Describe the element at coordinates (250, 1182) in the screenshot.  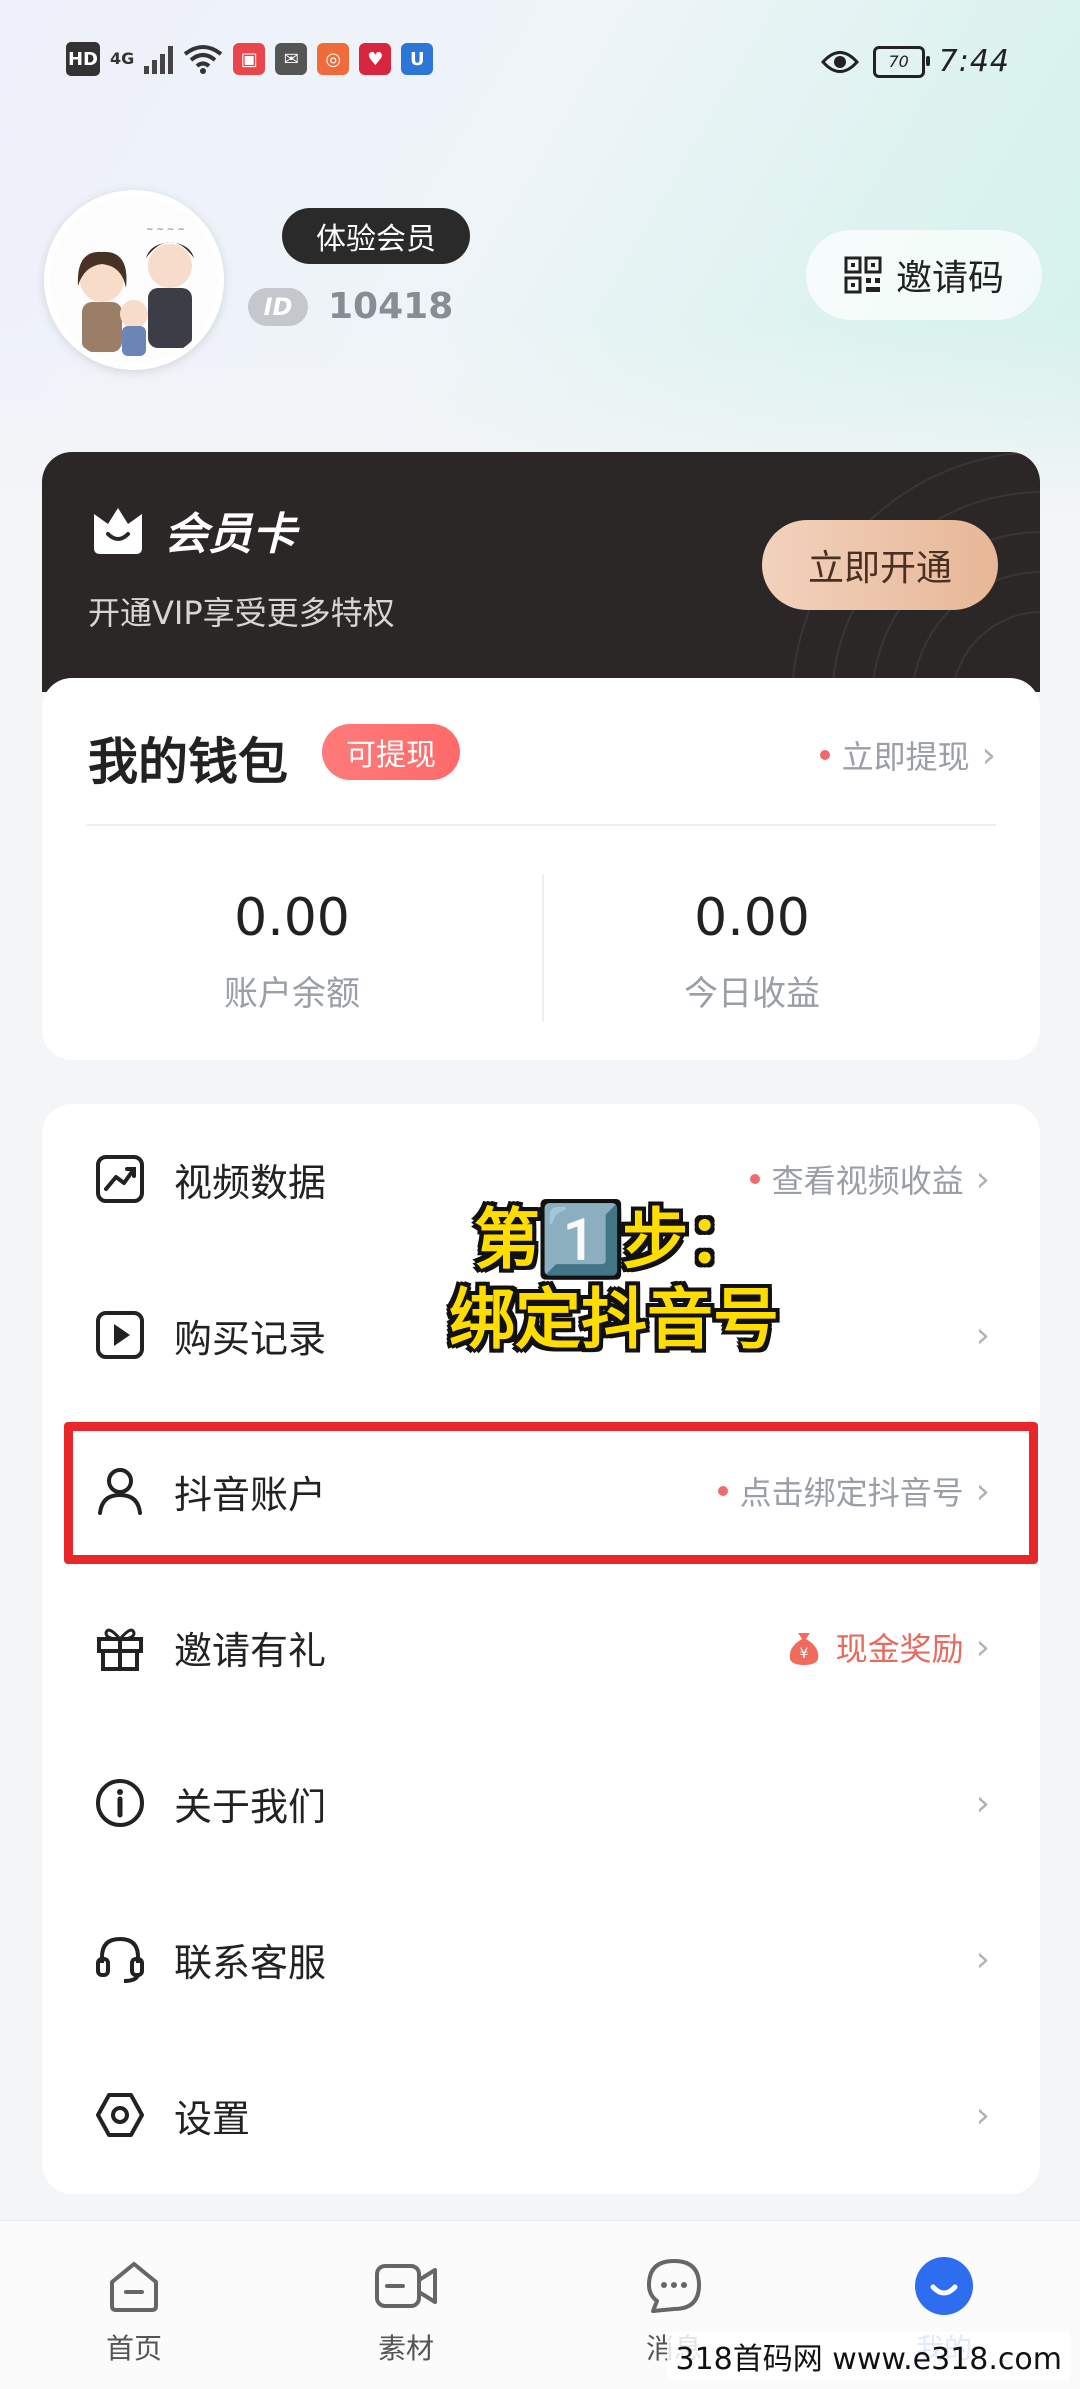
I see `menu-item-label: 视频数据` at that location.